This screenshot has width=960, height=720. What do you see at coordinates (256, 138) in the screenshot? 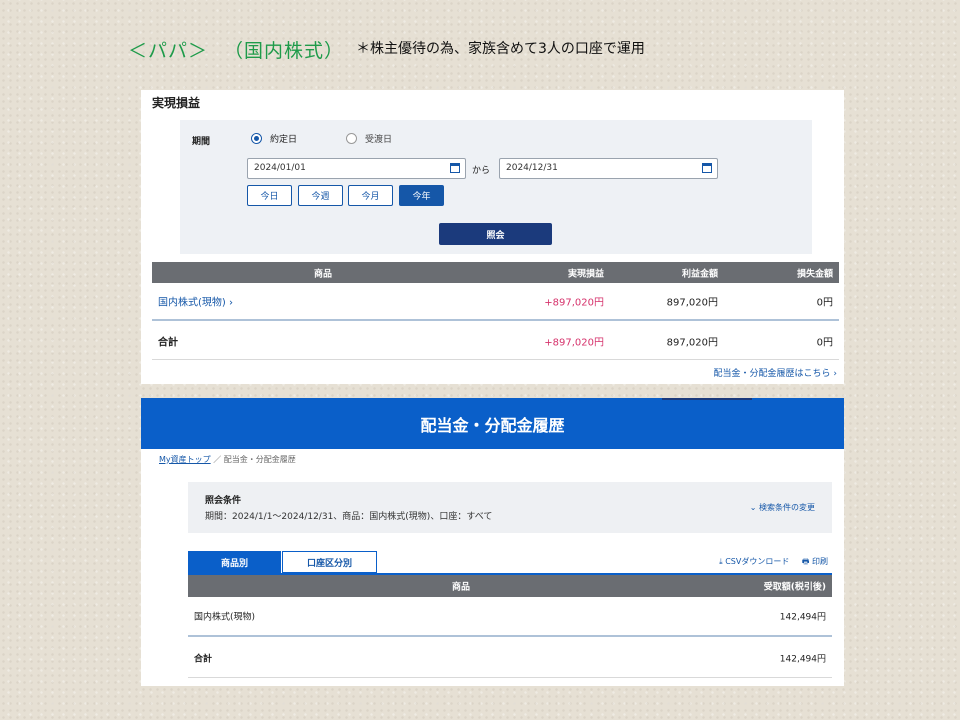
I see `radio-selected-icon` at bounding box center [256, 138].